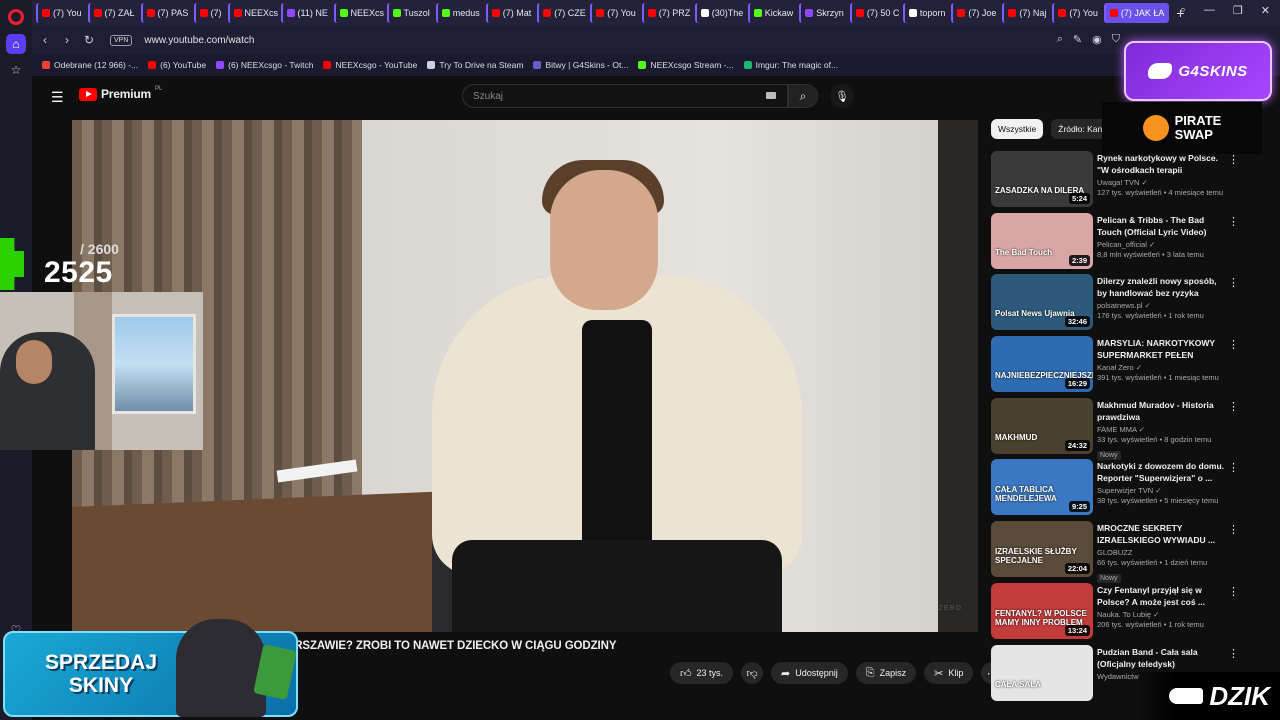 The height and width of the screenshot is (720, 1280). What do you see at coordinates (57, 97) in the screenshot?
I see `menu-icon: ☰` at bounding box center [57, 97].